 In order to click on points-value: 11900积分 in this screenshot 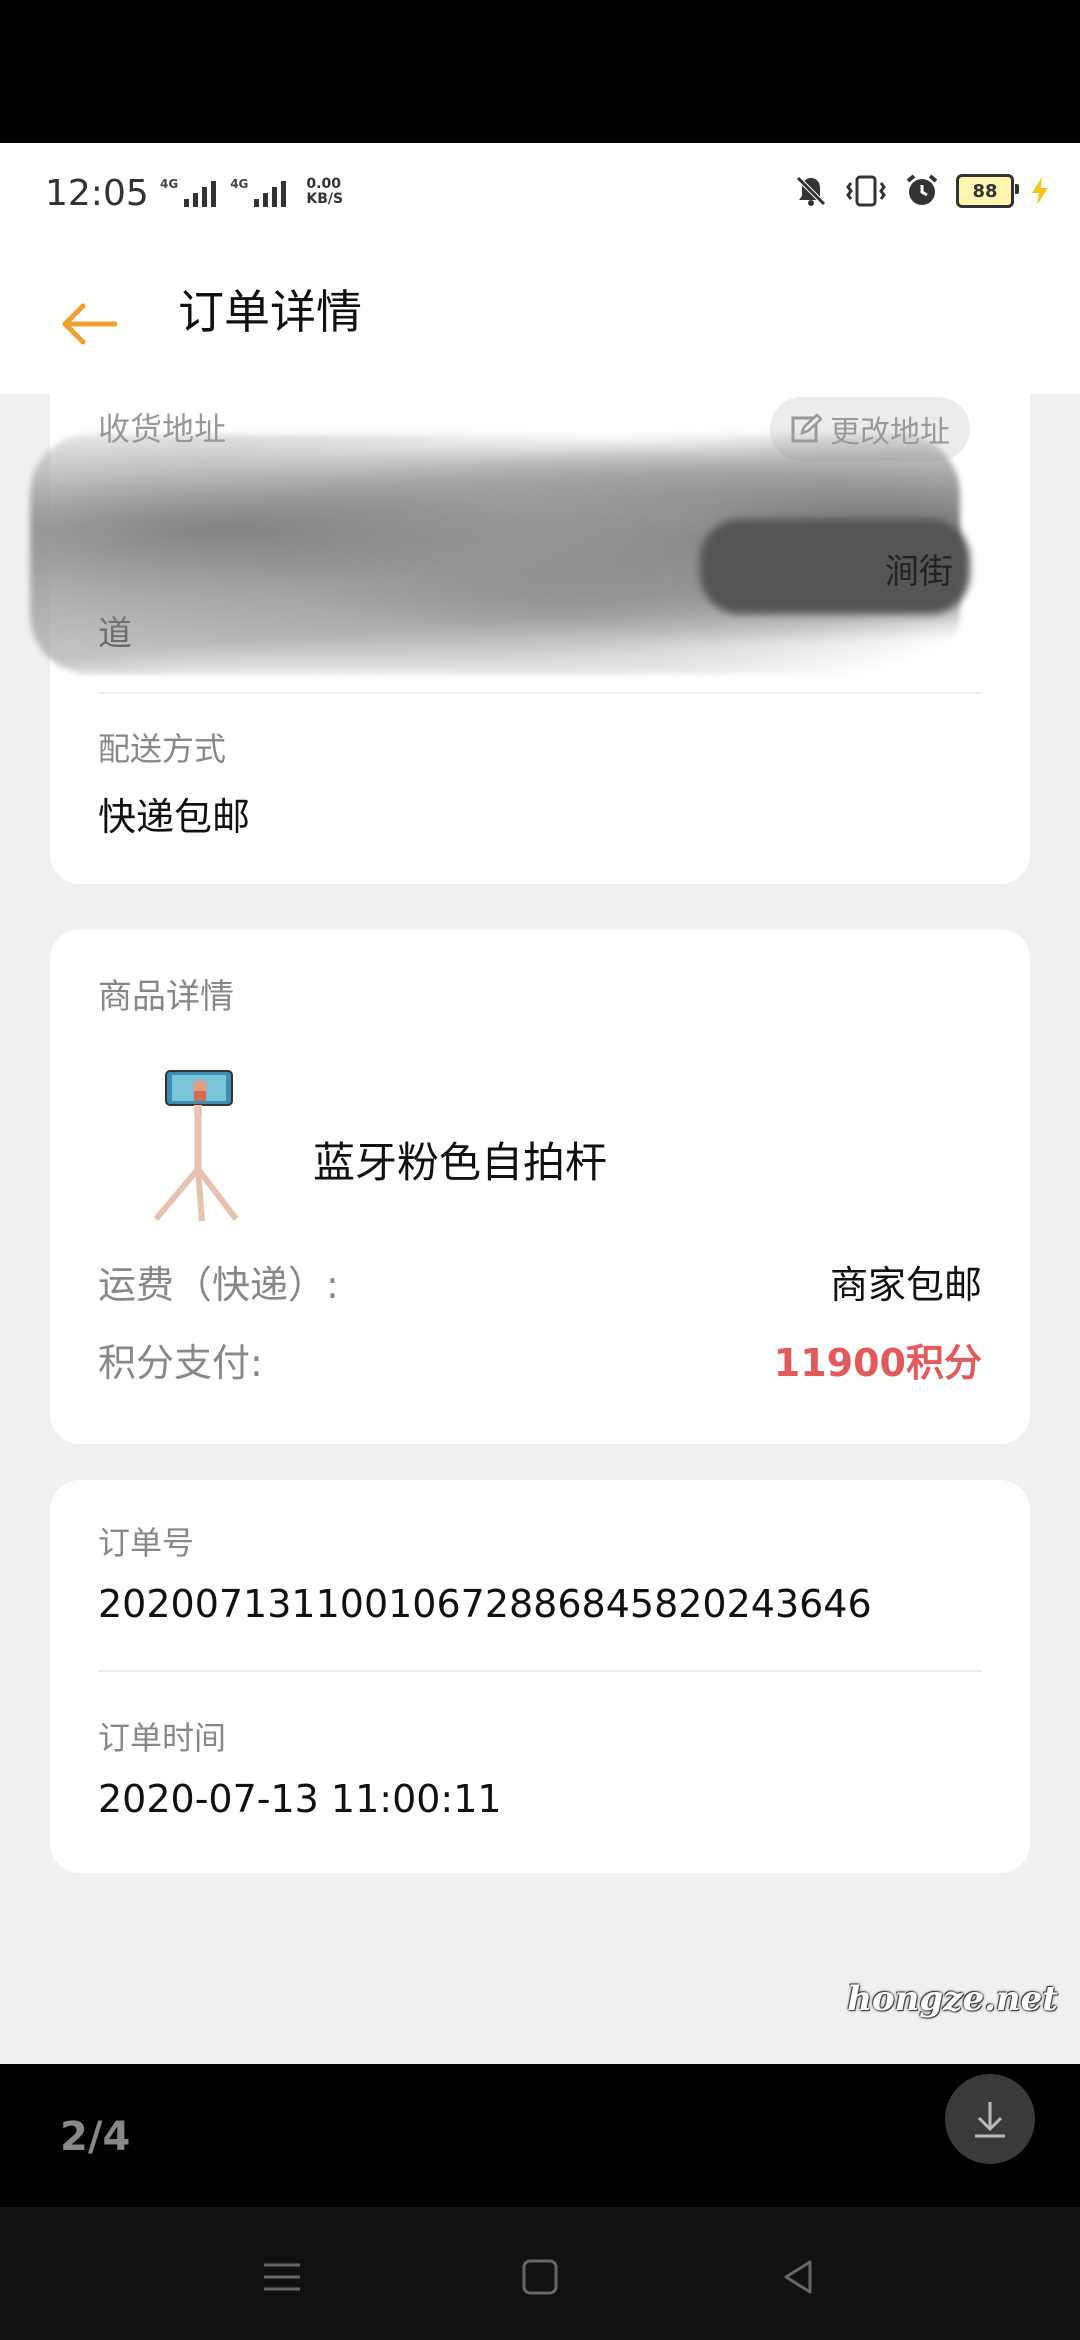, I will do `click(877, 1363)`.